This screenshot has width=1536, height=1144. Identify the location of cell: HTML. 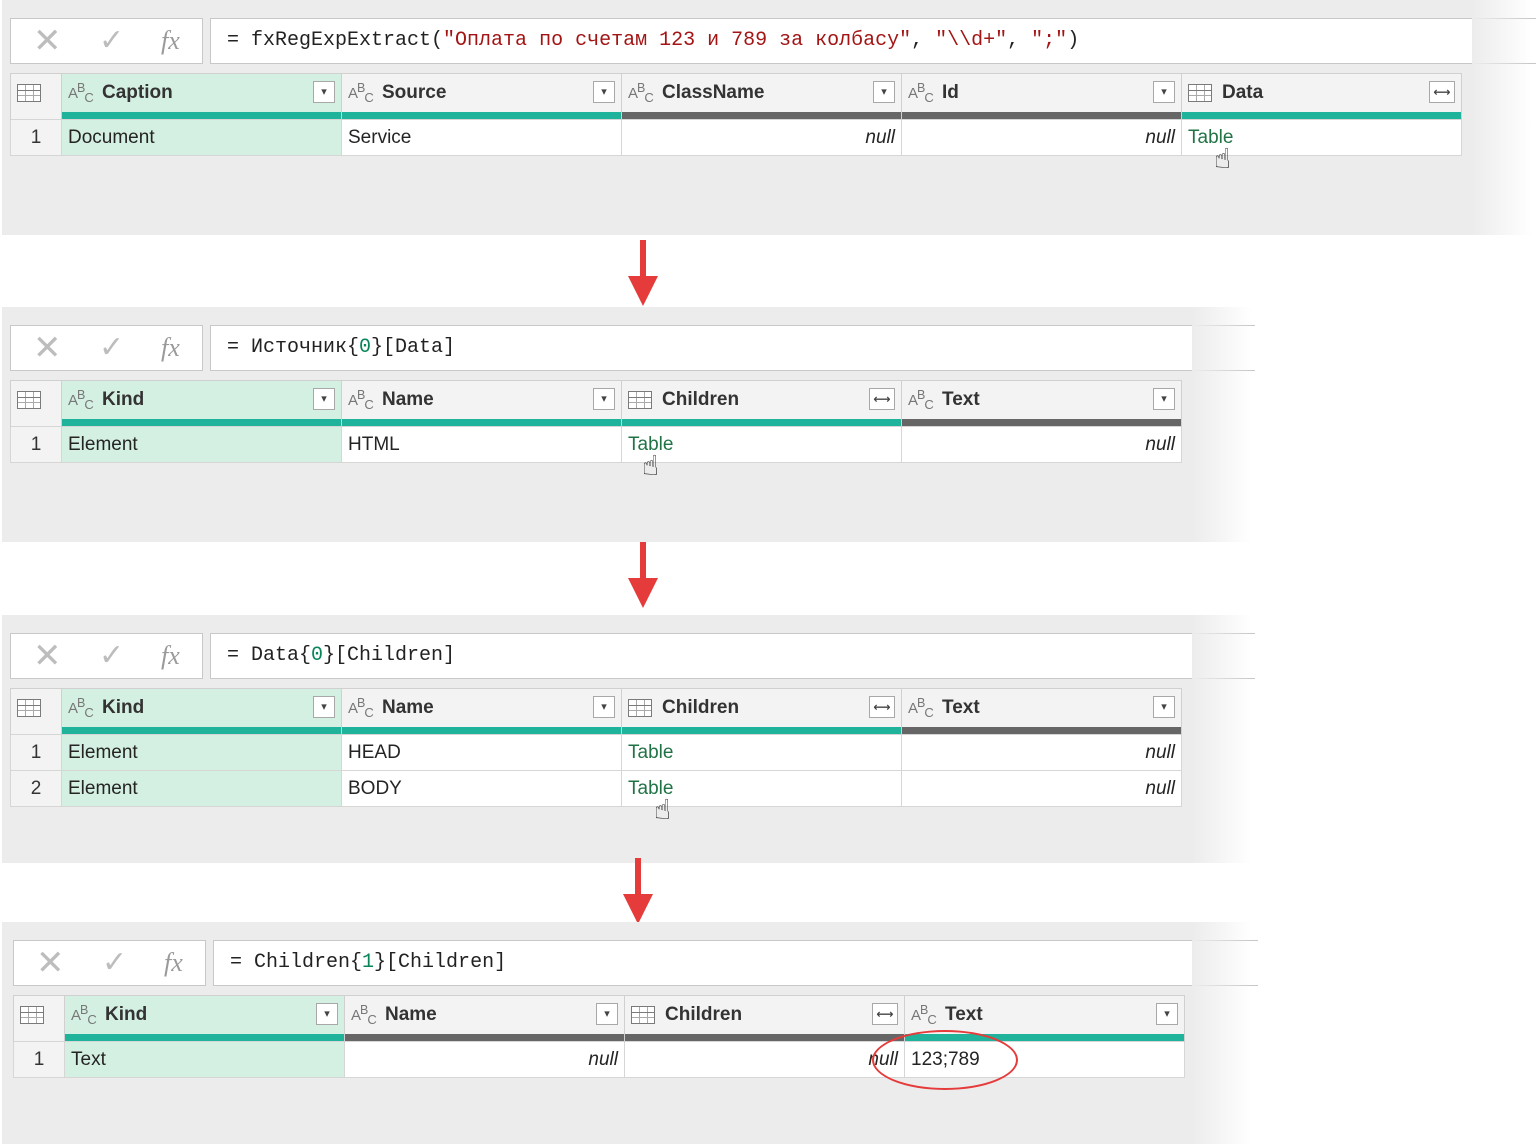
(481, 444).